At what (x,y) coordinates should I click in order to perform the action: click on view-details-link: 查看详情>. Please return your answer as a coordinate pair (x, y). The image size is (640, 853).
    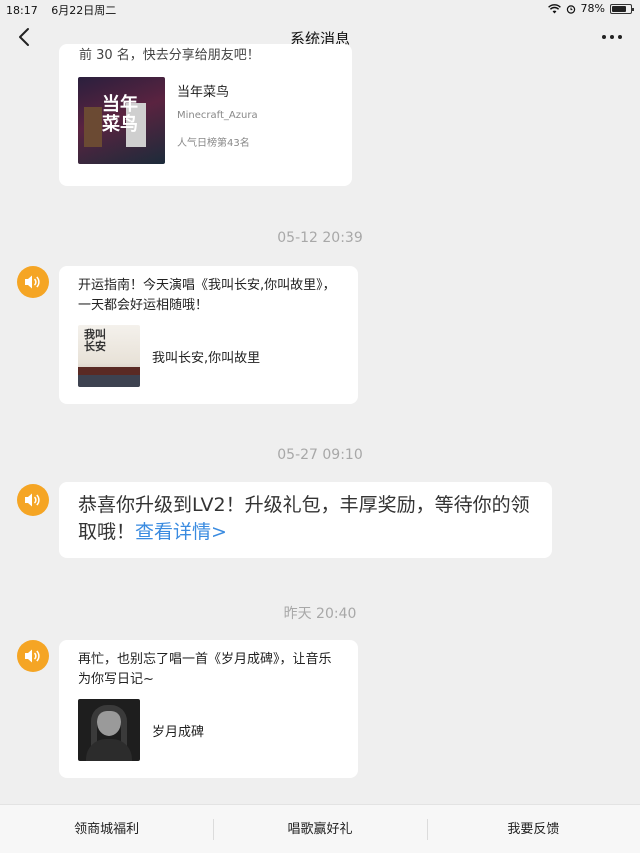
    Looking at the image, I should click on (181, 532).